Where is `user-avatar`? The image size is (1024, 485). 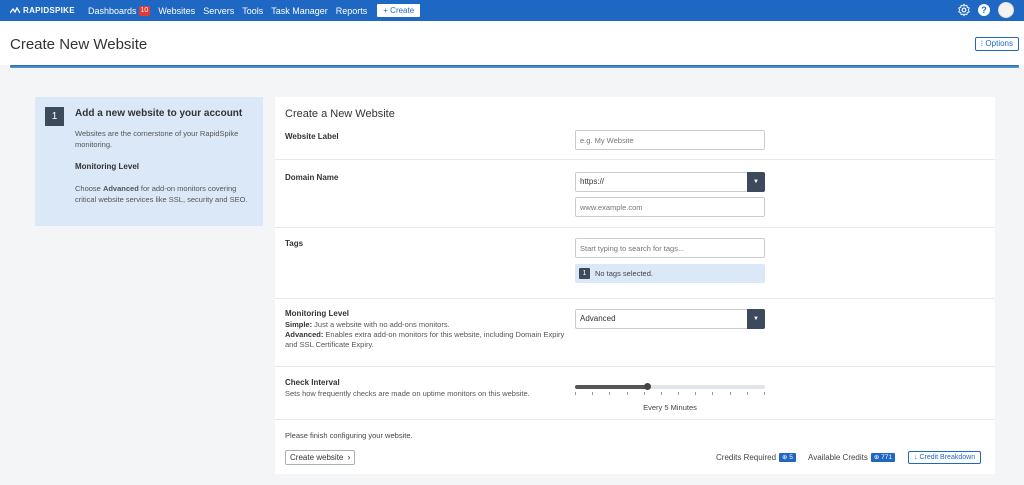 user-avatar is located at coordinates (1006, 10).